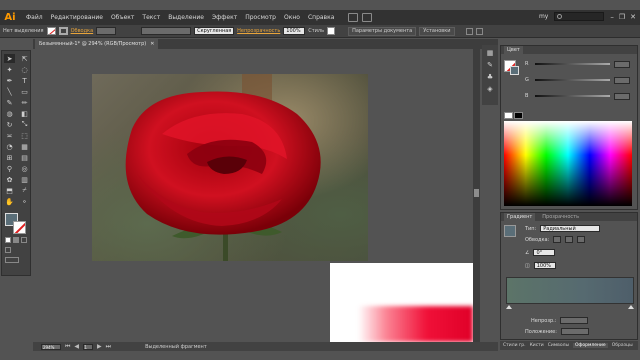  I want to click on r-slider, so click(572, 64).